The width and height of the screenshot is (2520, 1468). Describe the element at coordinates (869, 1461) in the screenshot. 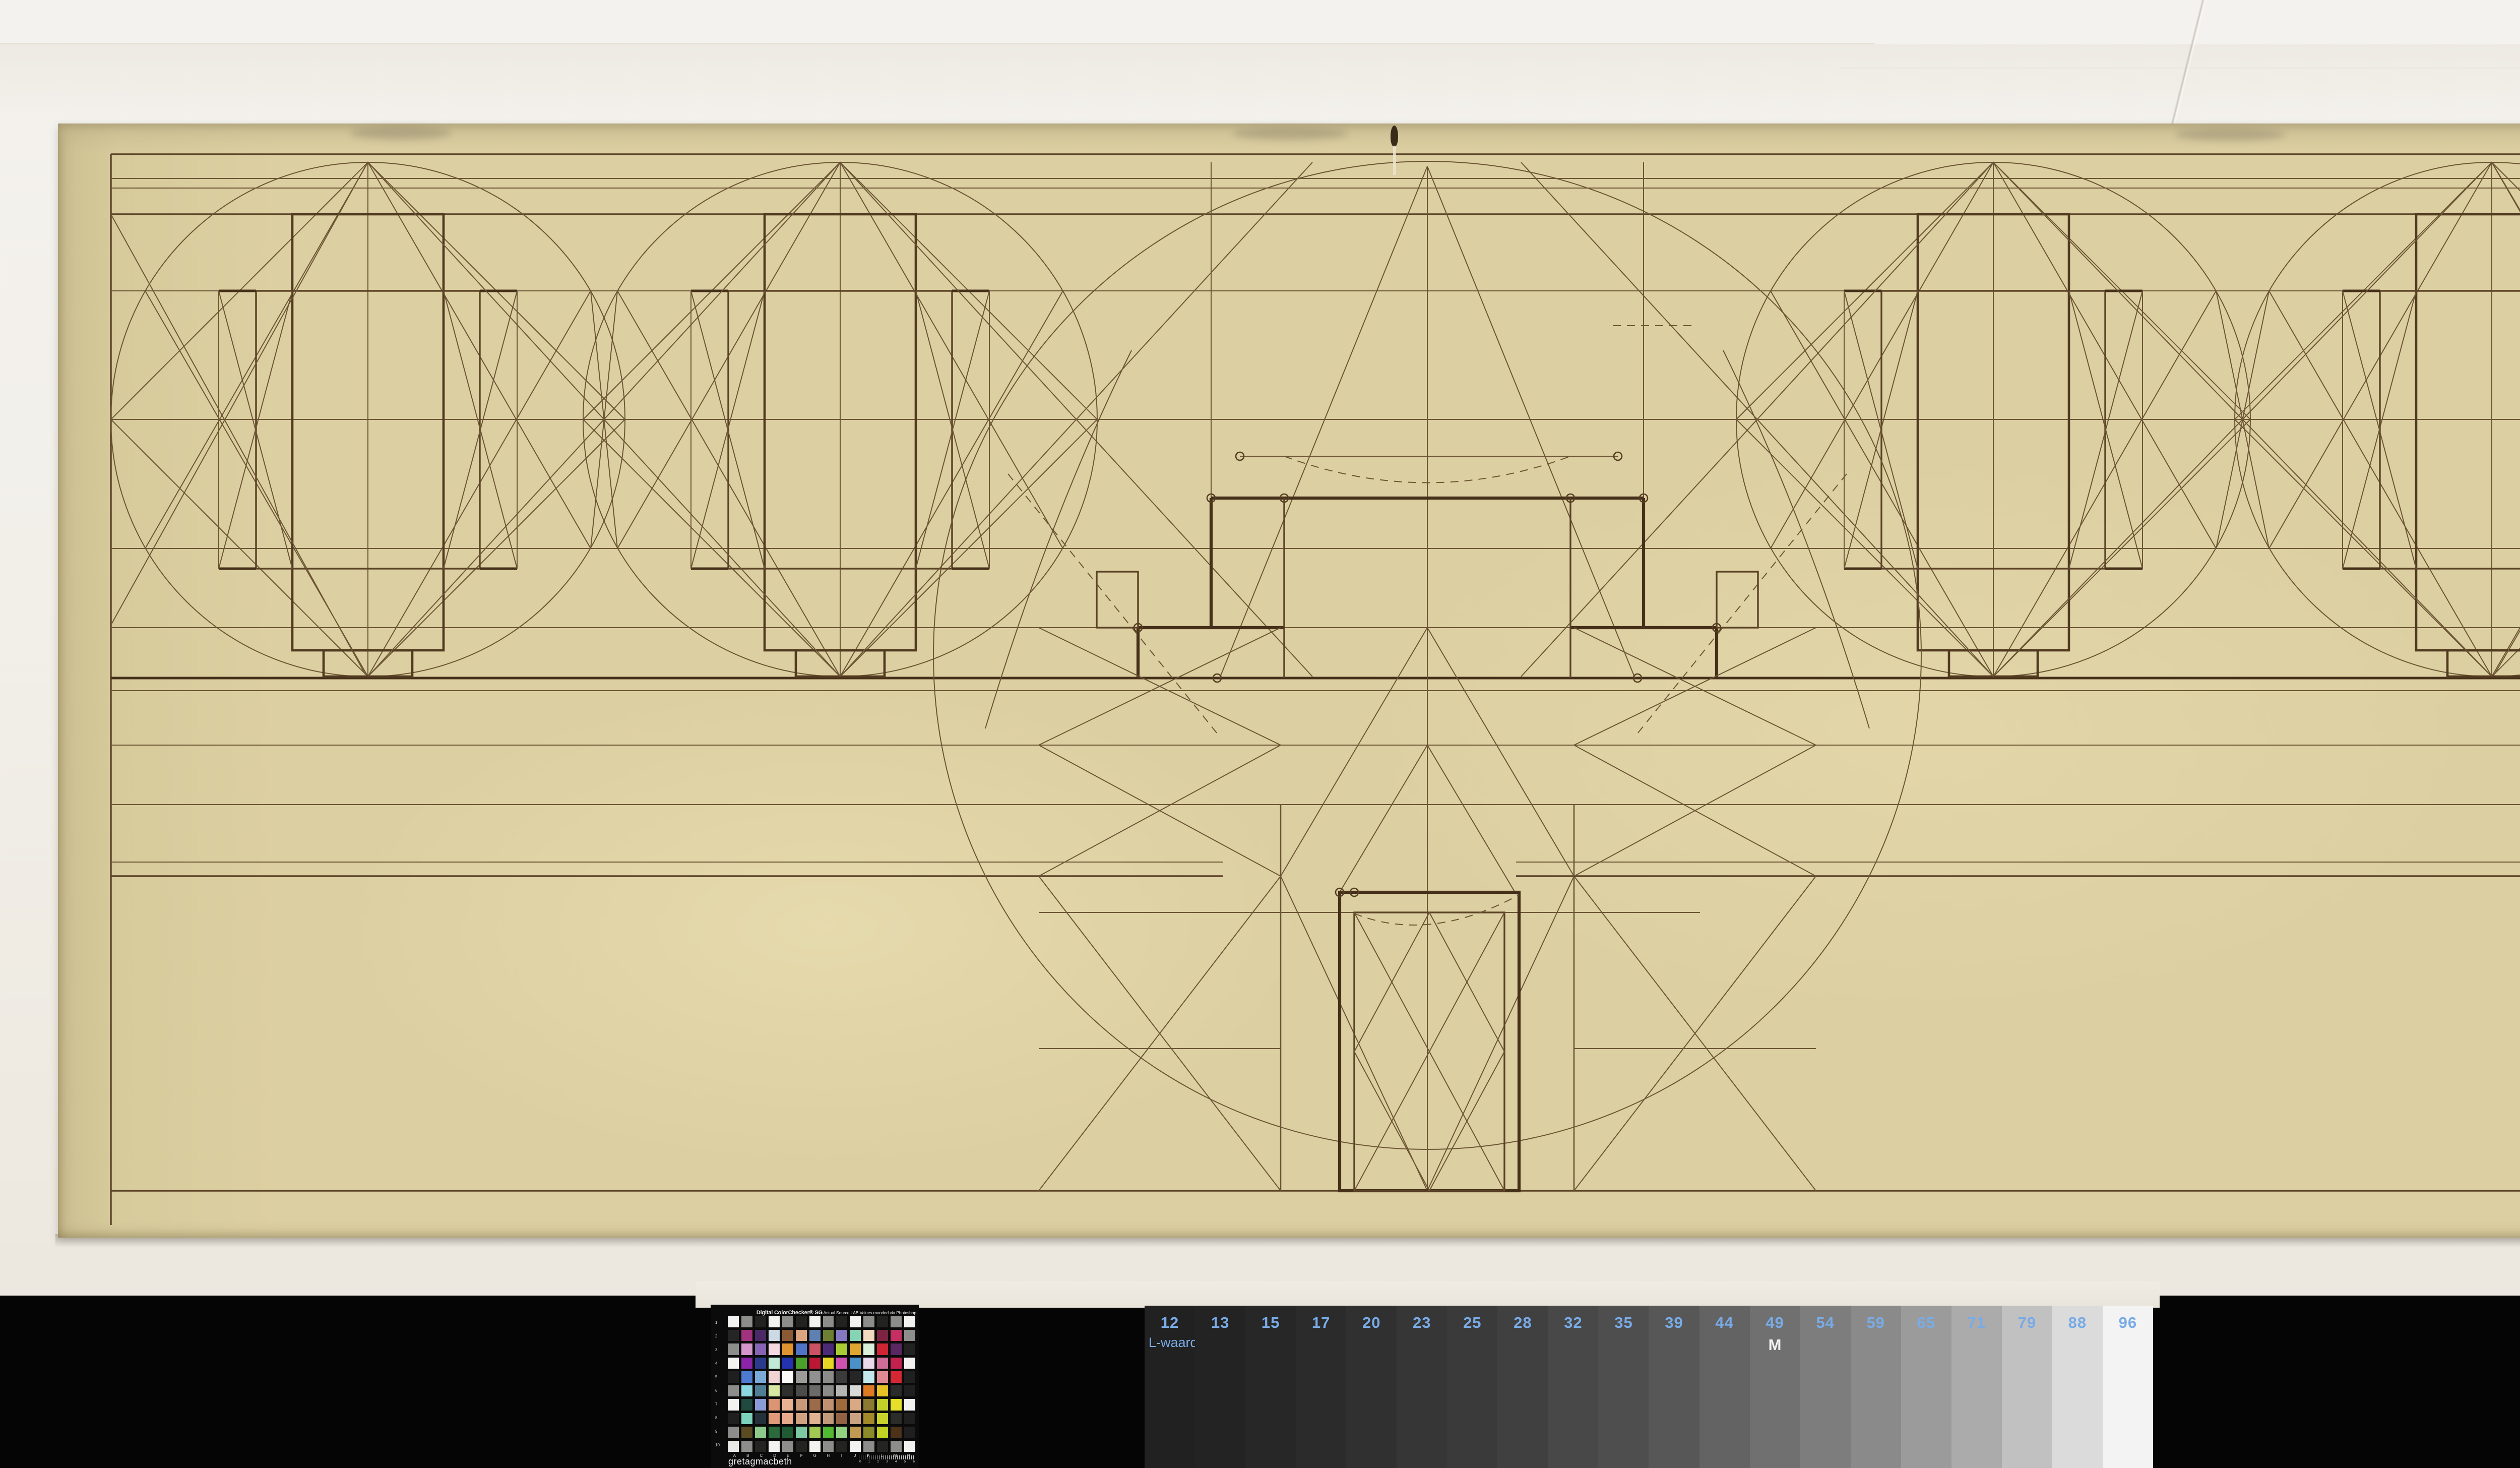

I see `ruler-number: 1` at that location.